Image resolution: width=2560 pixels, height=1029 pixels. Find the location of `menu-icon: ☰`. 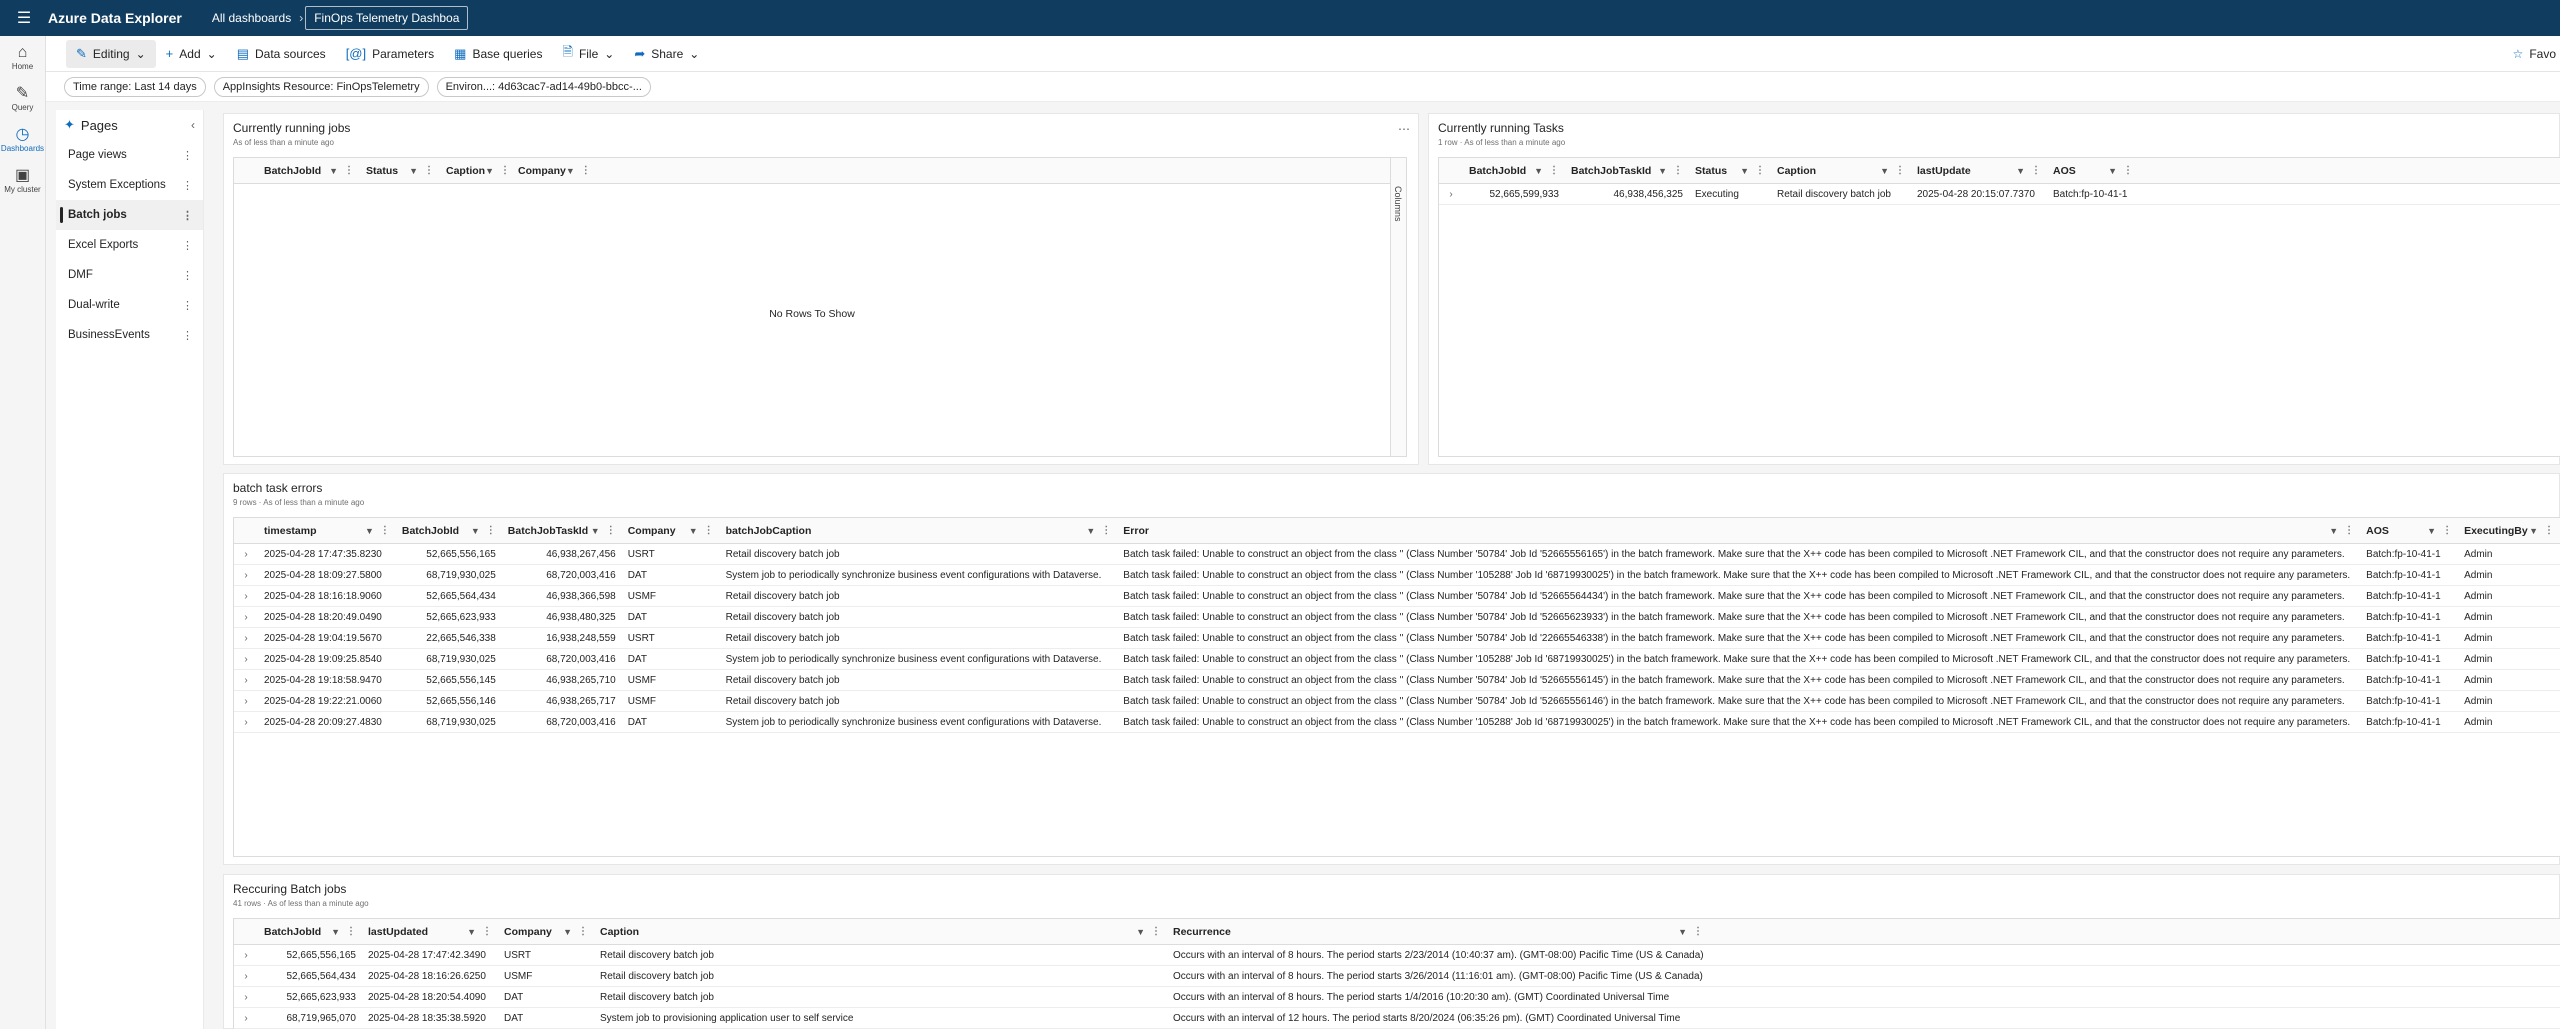

menu-icon: ☰ is located at coordinates (24, 18).